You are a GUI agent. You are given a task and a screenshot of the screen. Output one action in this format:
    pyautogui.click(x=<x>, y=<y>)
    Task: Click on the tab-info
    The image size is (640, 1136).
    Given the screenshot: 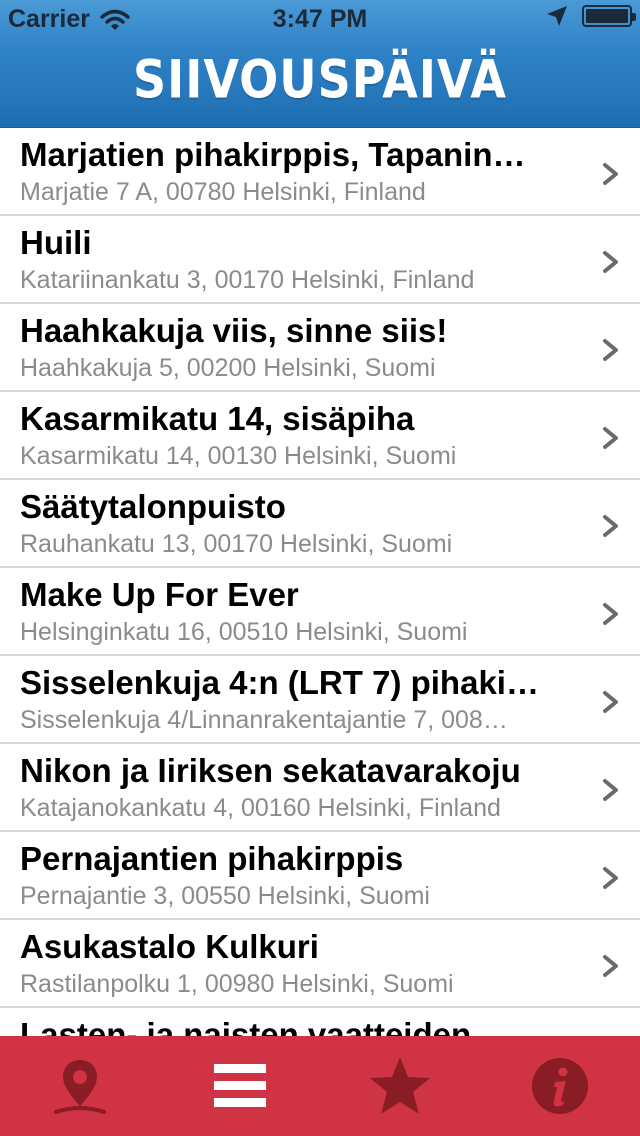 What is the action you would take?
    pyautogui.click(x=560, y=1086)
    